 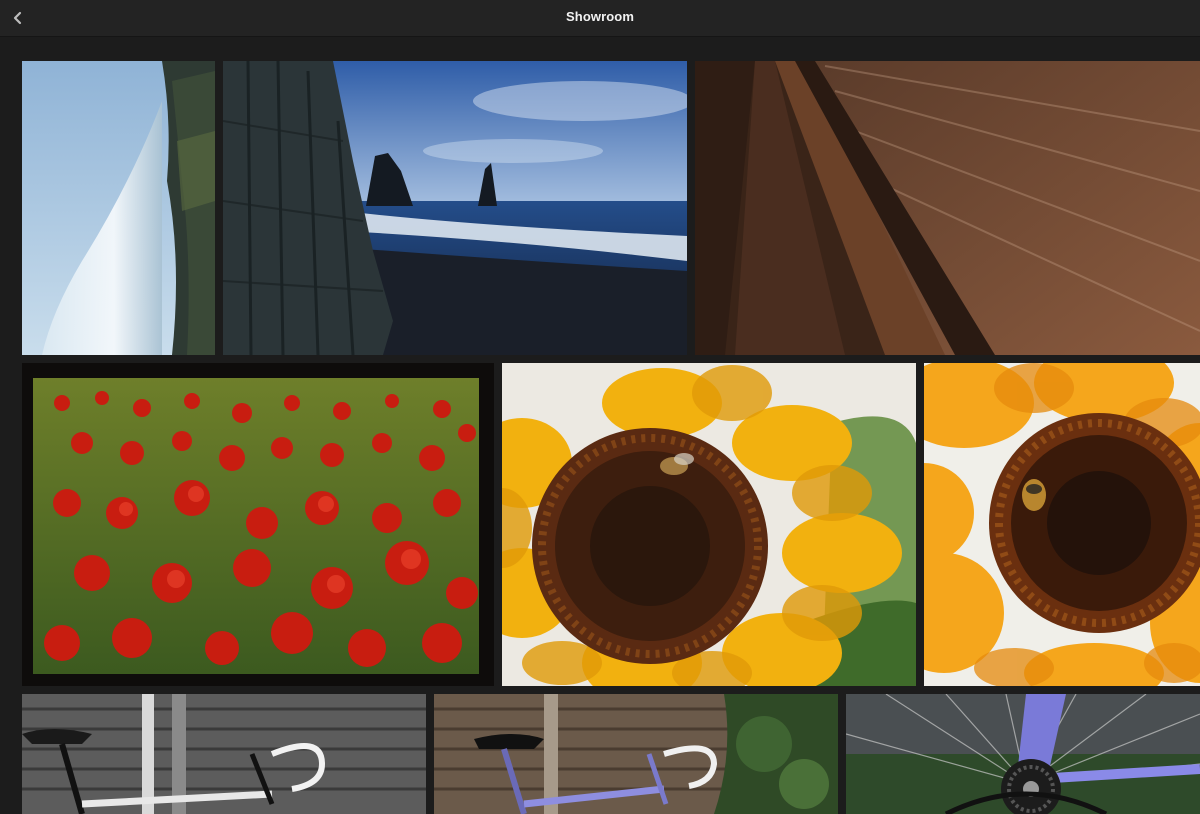 What do you see at coordinates (118, 208) in the screenshot?
I see `photo-waterfall-cliff` at bounding box center [118, 208].